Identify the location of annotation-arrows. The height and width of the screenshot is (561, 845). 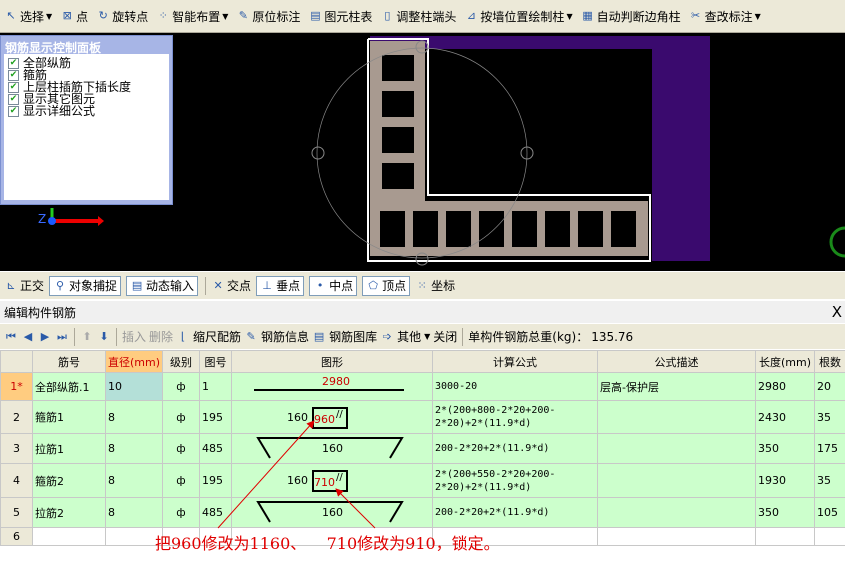
(296, 474).